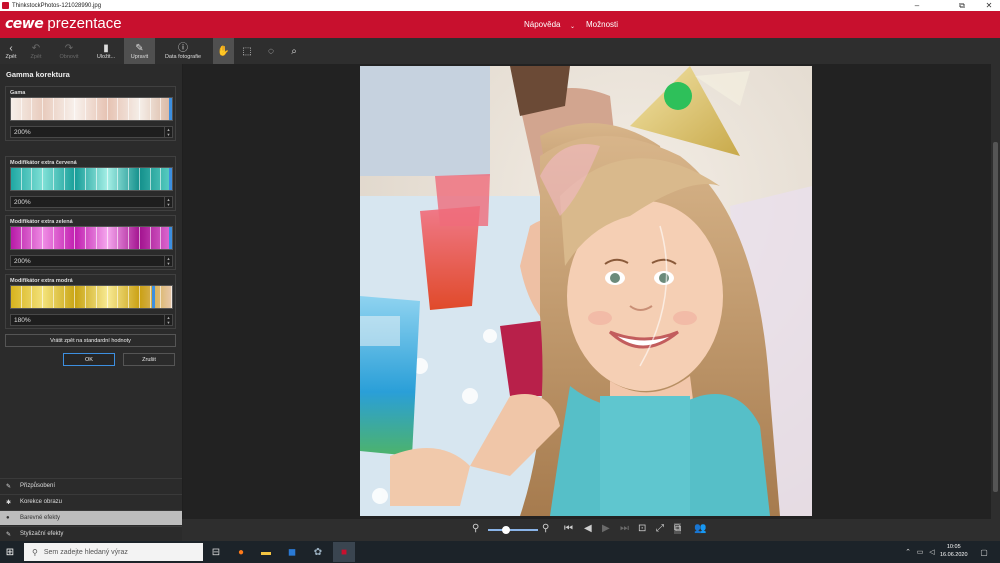 The image size is (1000, 563). What do you see at coordinates (91, 297) in the screenshot?
I see `blue-modifier-preview-strip` at bounding box center [91, 297].